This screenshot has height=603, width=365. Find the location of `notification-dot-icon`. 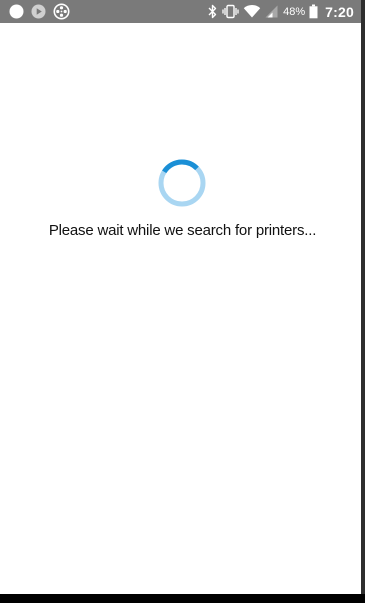

notification-dot-icon is located at coordinates (16, 11).